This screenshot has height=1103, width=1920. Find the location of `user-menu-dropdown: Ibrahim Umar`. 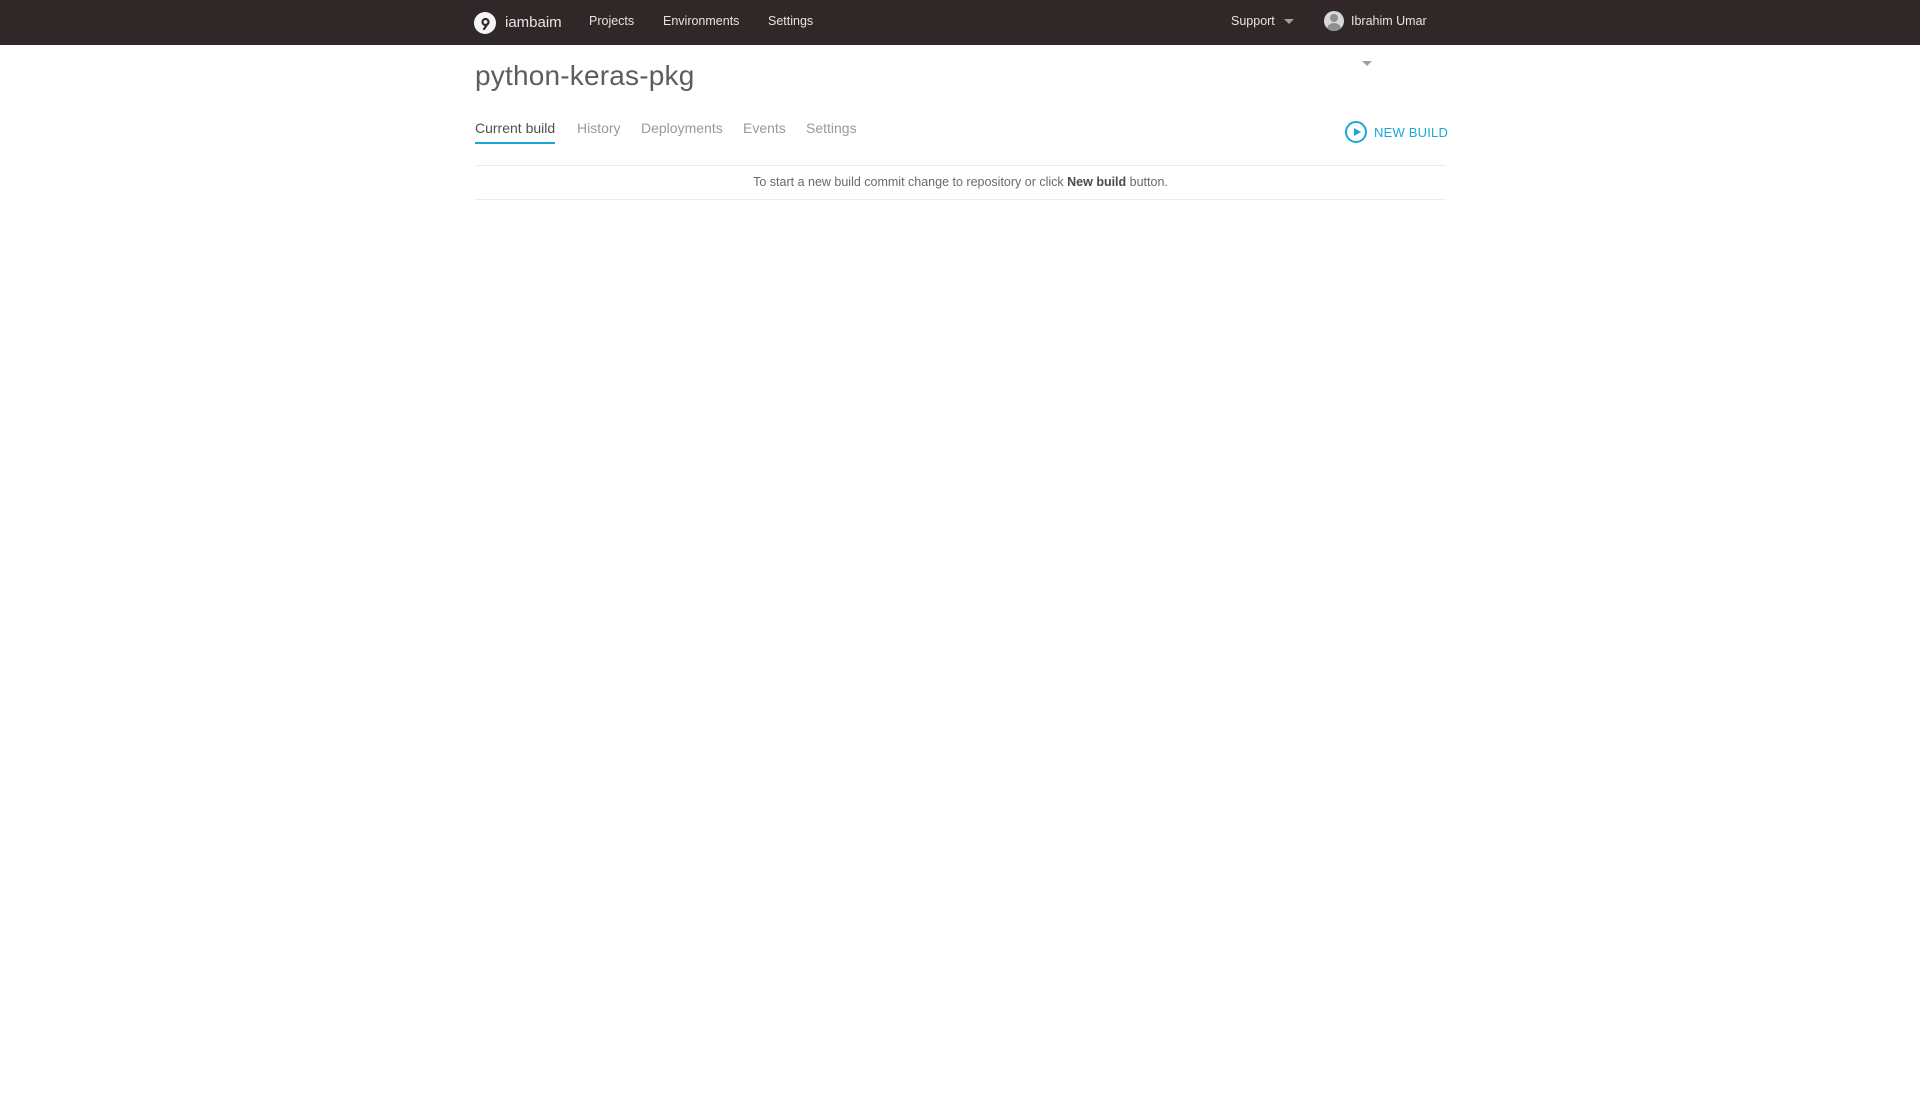

user-menu-dropdown: Ibrahim Umar is located at coordinates (1399, 33).